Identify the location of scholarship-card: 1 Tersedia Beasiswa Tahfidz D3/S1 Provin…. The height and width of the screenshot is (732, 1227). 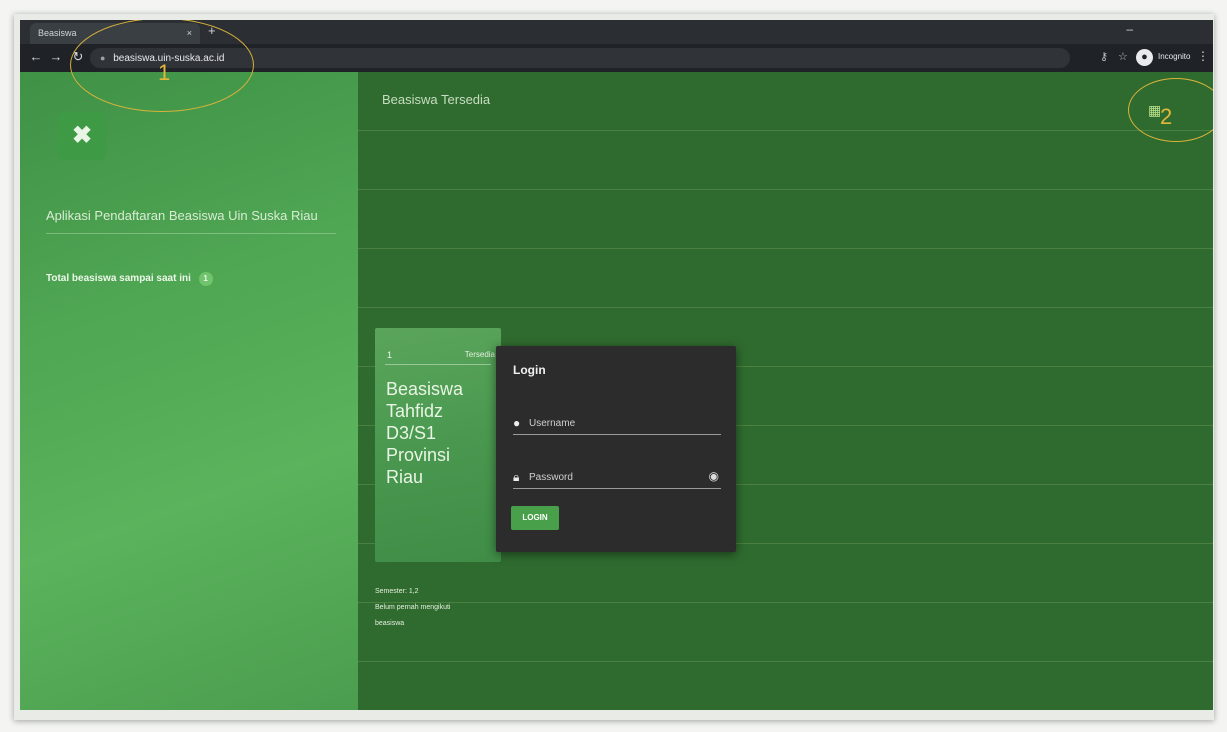
(438, 445).